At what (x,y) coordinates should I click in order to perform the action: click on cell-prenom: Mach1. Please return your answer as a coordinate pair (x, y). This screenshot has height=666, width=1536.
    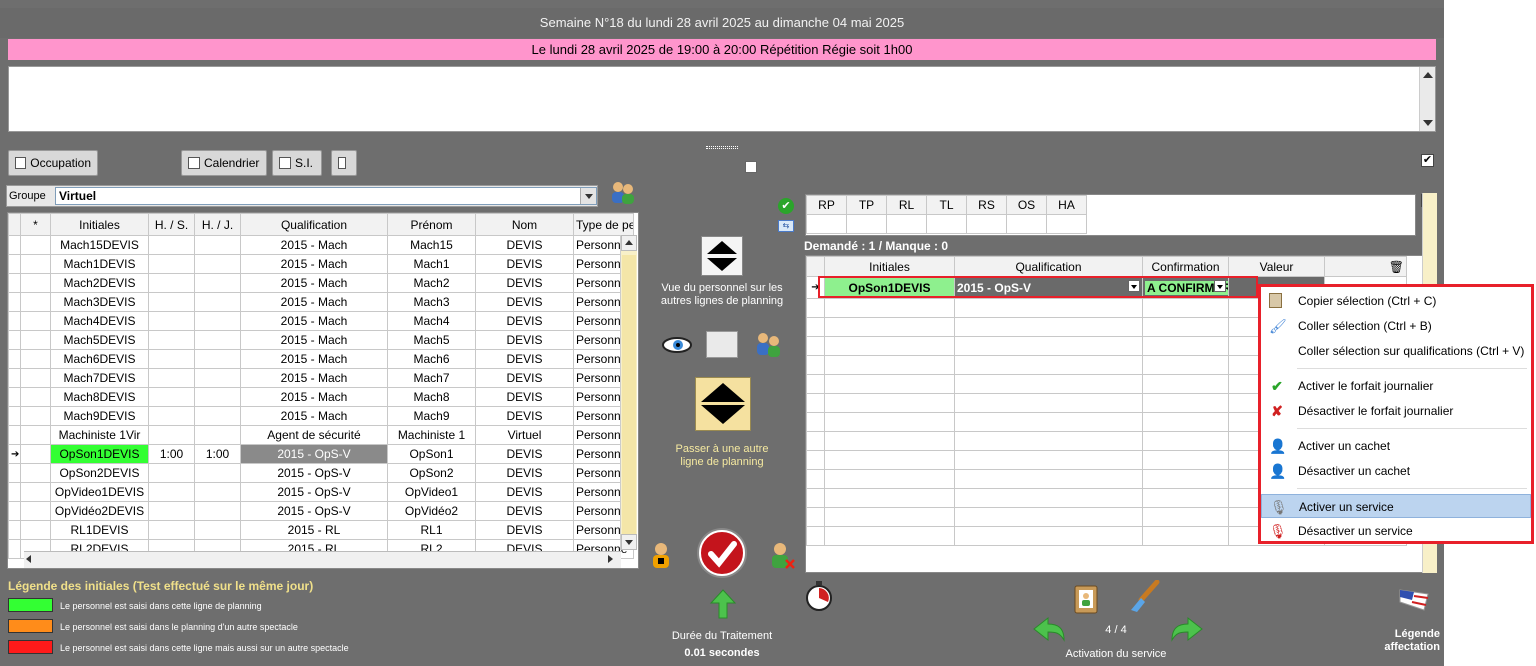
    Looking at the image, I should click on (431, 264).